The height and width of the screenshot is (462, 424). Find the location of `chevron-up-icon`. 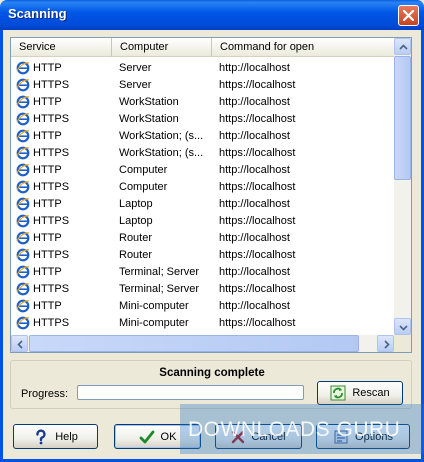

chevron-up-icon is located at coordinates (403, 47).